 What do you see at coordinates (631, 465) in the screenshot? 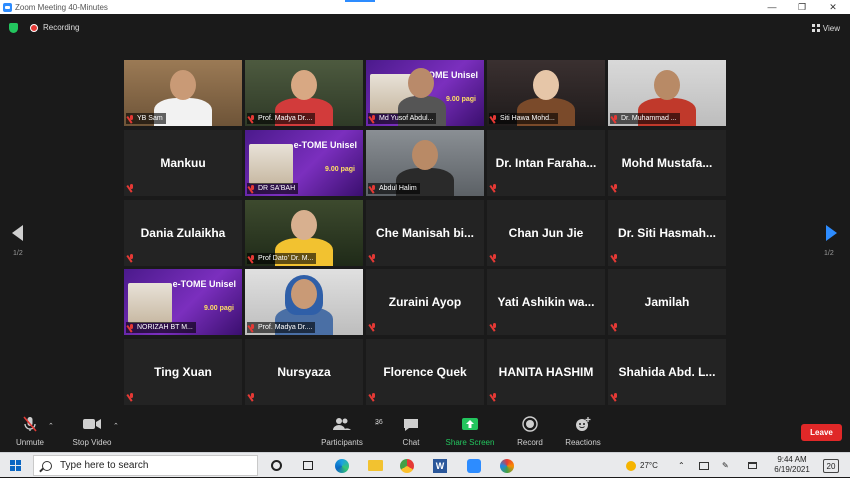
I see `weather-sun-icon` at bounding box center [631, 465].